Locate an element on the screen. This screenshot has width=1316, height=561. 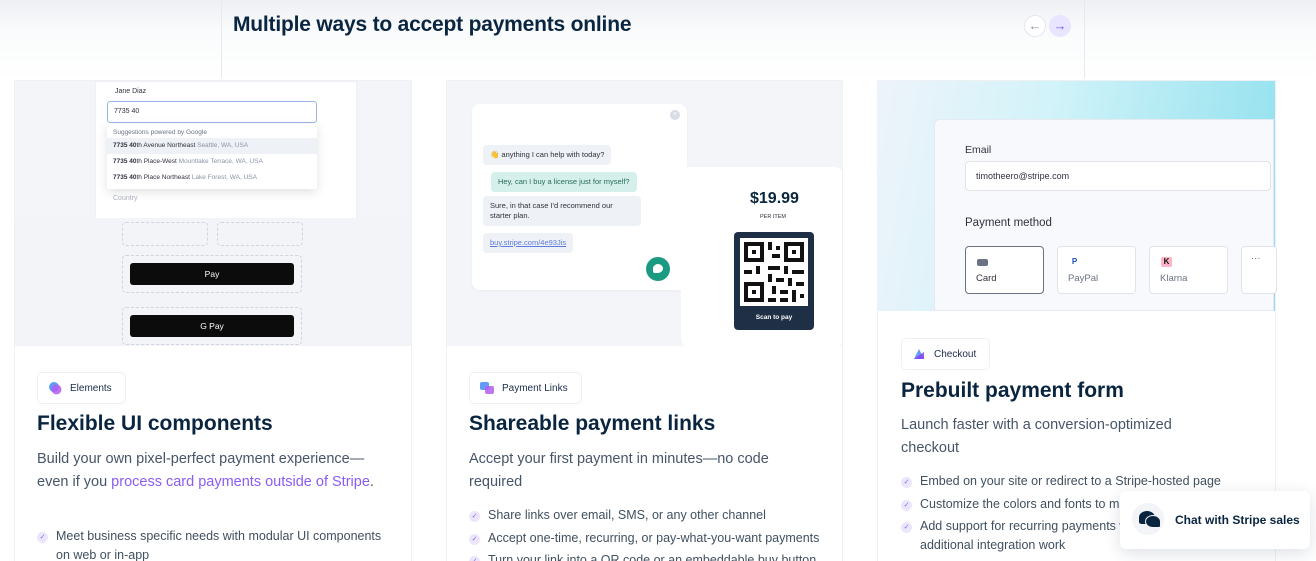
chat-with-sales-widget: Chat with Stripe sales is located at coordinates (1215, 520).